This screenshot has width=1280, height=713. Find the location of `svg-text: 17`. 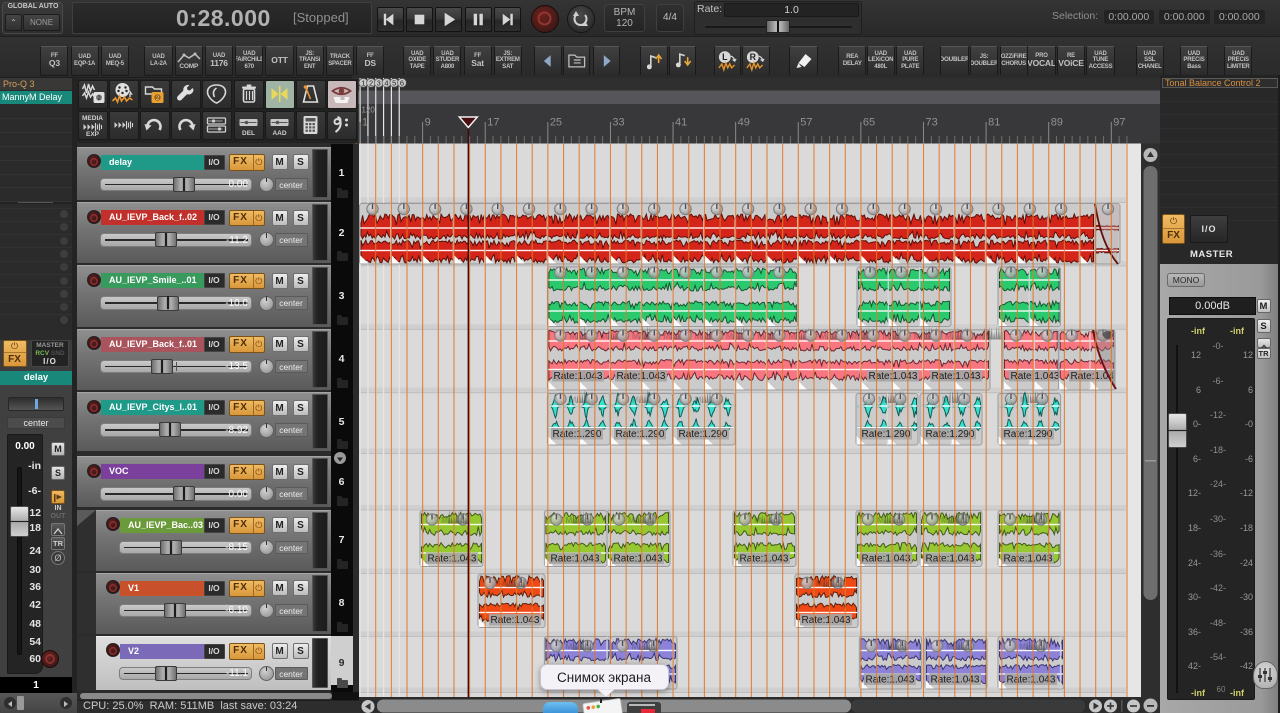

svg-text: 17 is located at coordinates (493, 123).